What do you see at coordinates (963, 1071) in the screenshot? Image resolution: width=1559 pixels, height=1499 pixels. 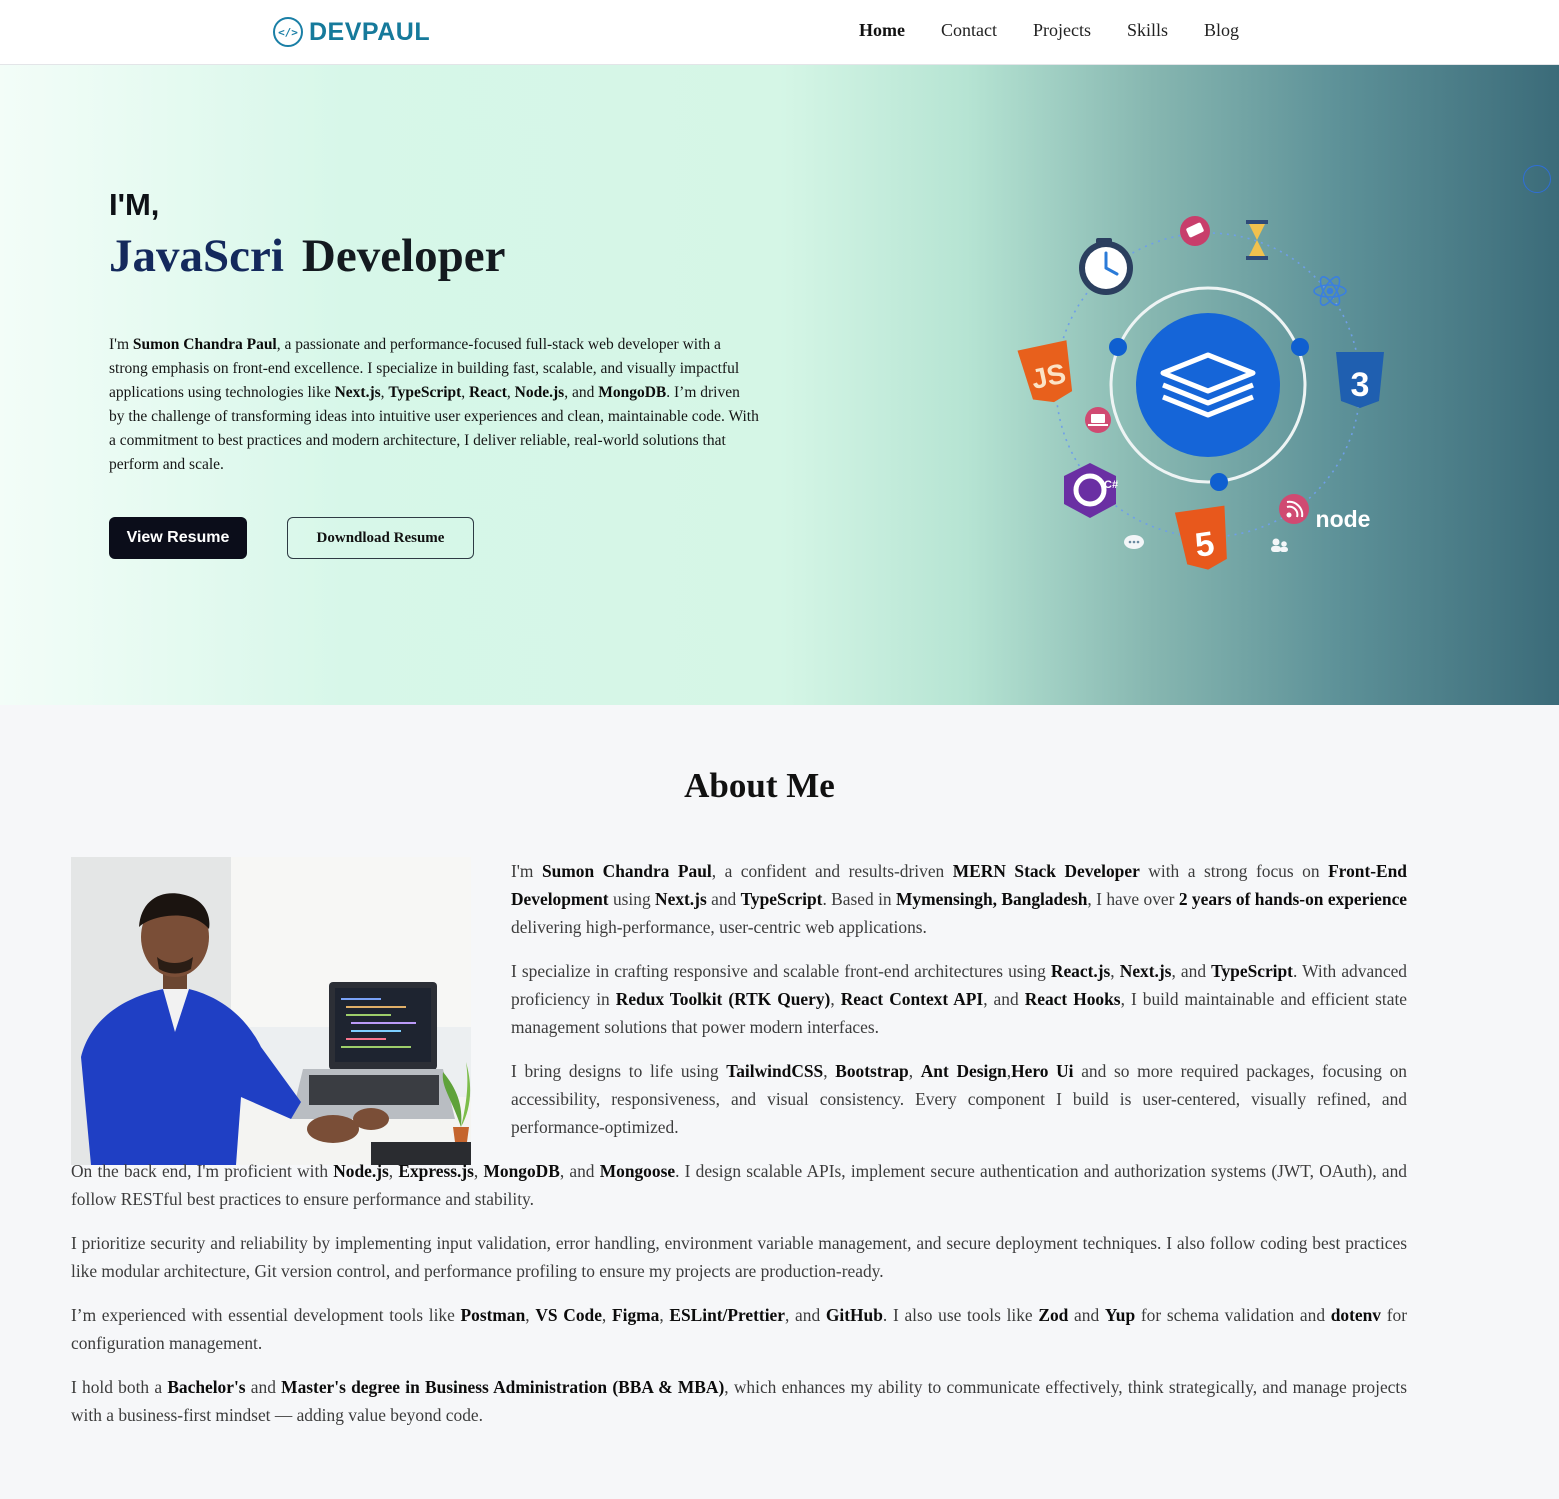 I see `bold-term: Ant Design` at bounding box center [963, 1071].